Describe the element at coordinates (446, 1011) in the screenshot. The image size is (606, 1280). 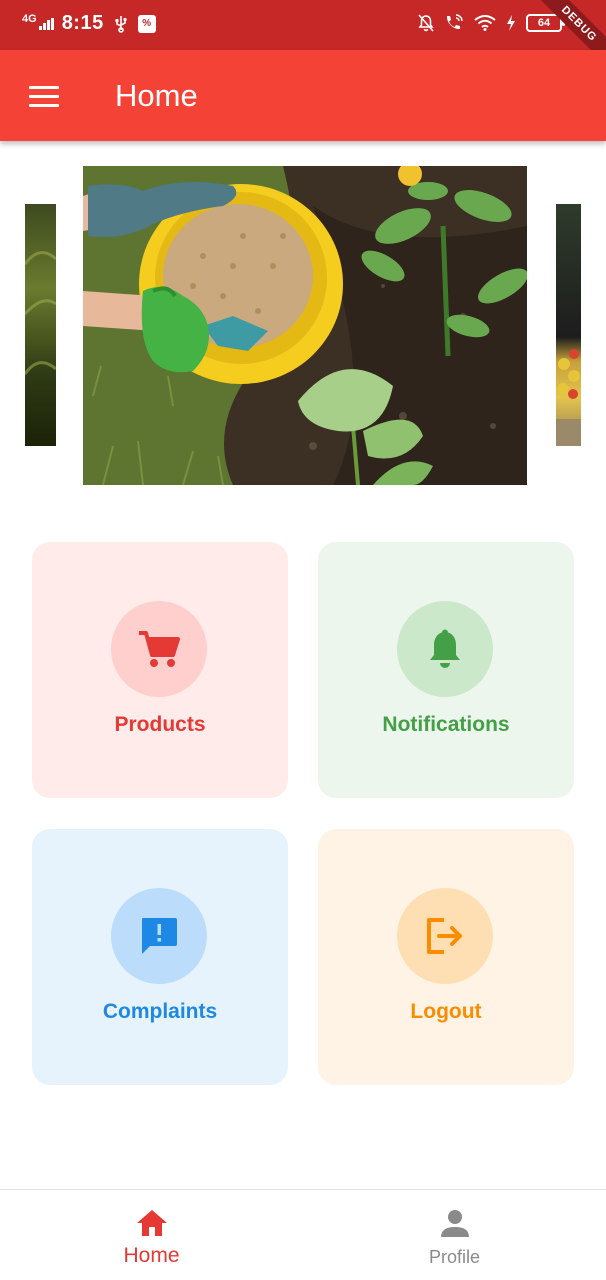
I see `logout-label: Logout` at that location.